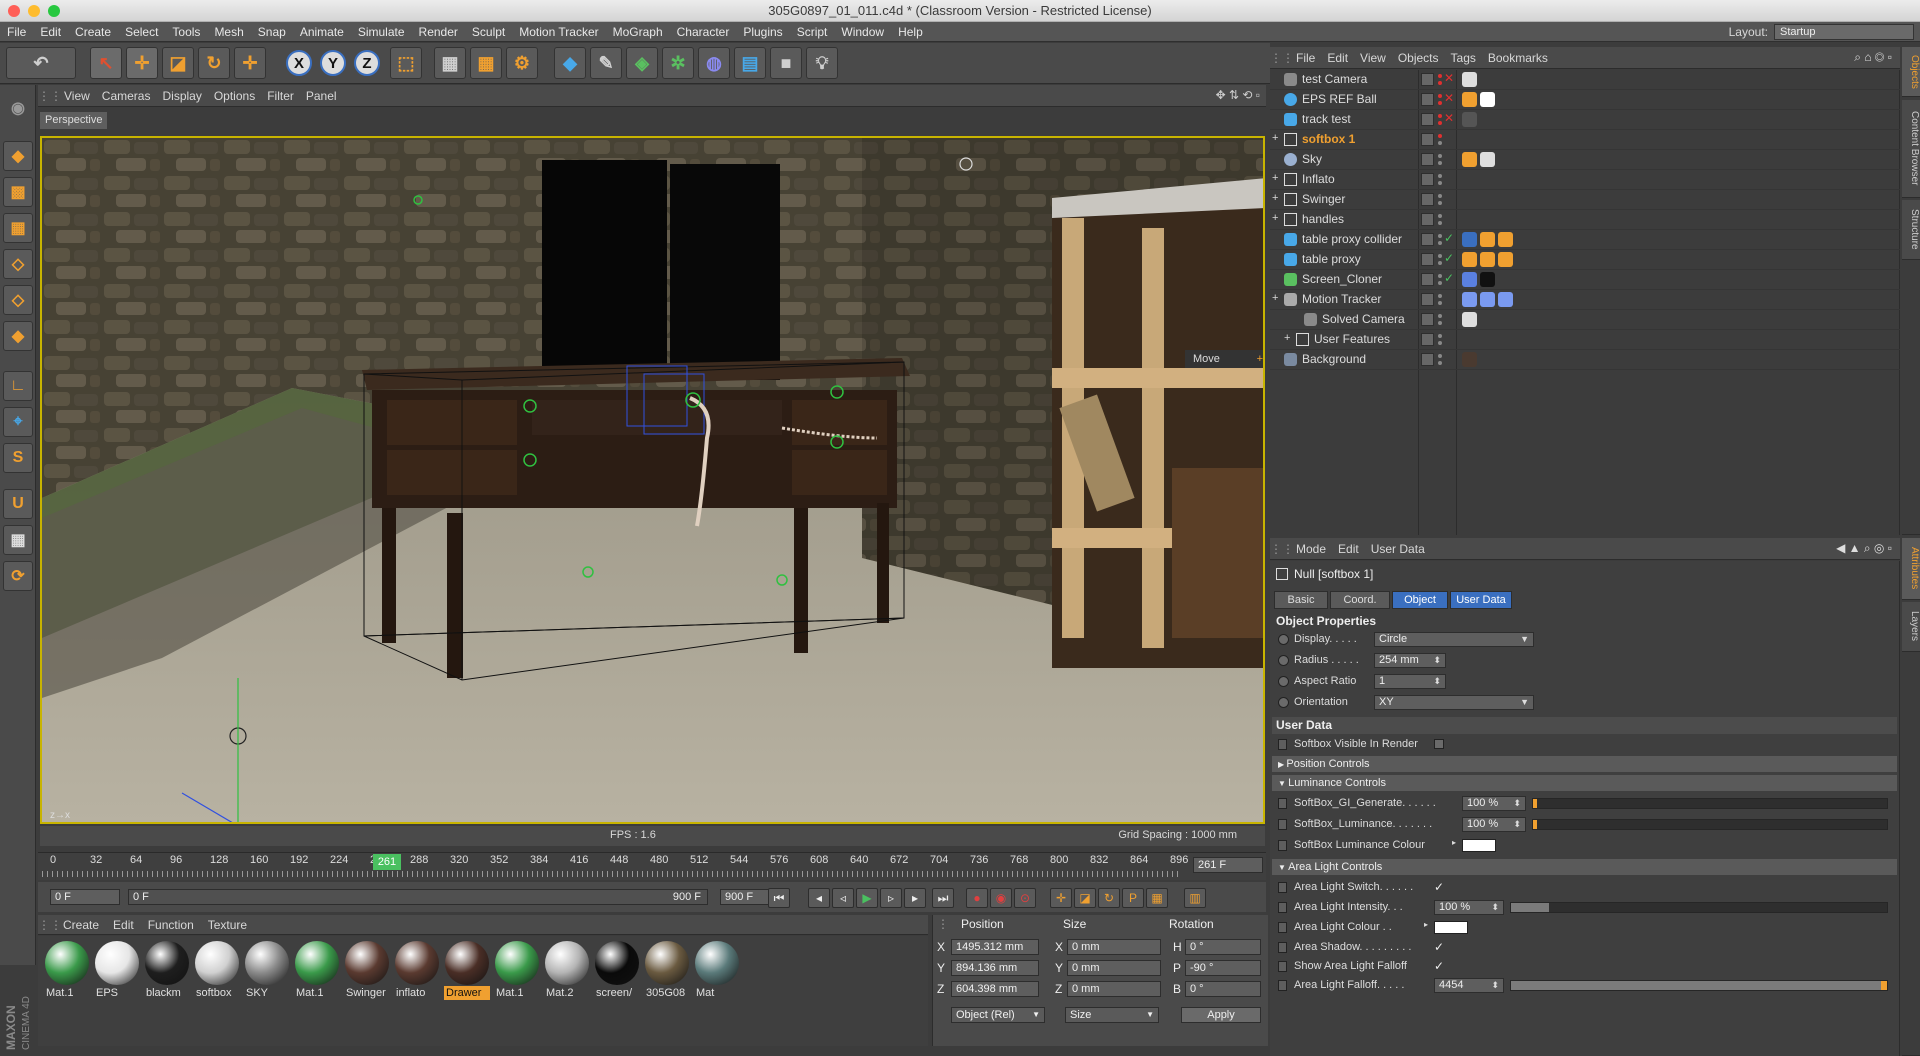 The image size is (1920, 1056). I want to click on subdivision-icon: ◈, so click(642, 63).